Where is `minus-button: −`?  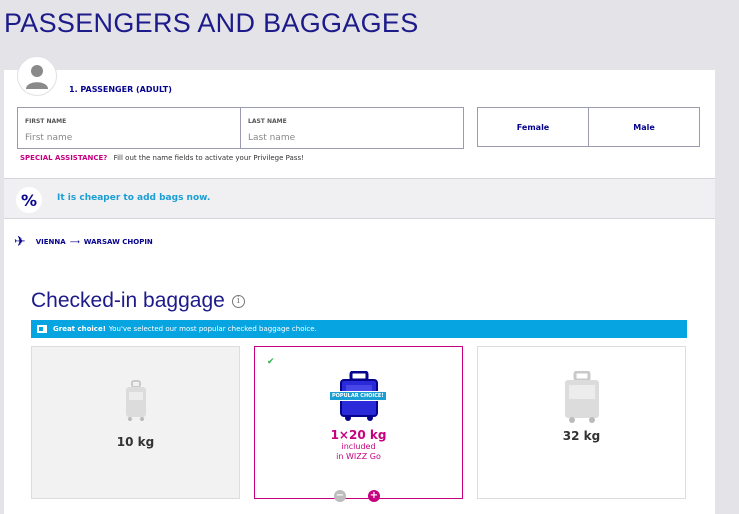
minus-button: − is located at coordinates (340, 496).